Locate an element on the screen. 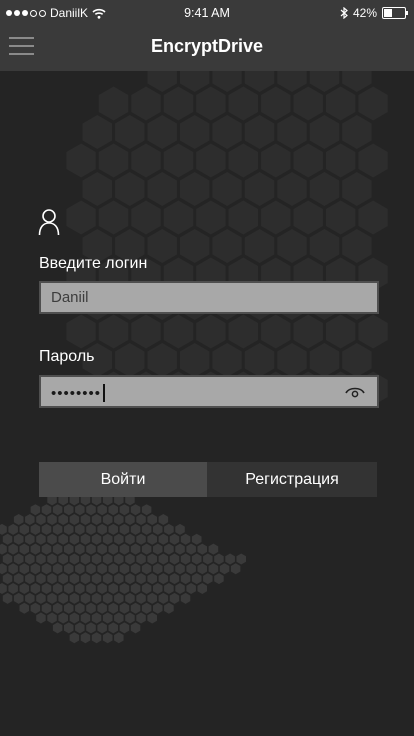 This screenshot has height=736, width=414. password-input: •••••••• is located at coordinates (78, 393).